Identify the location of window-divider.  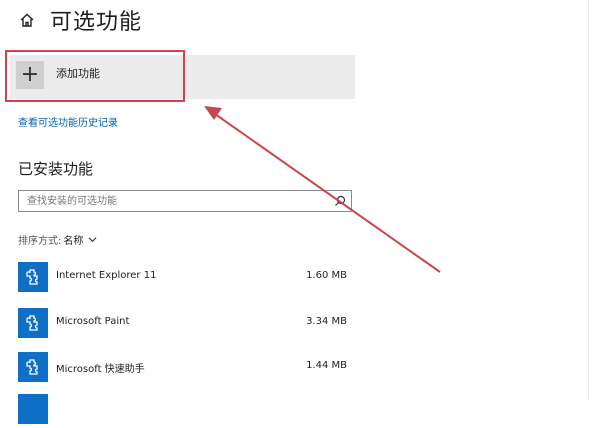
(588, 200).